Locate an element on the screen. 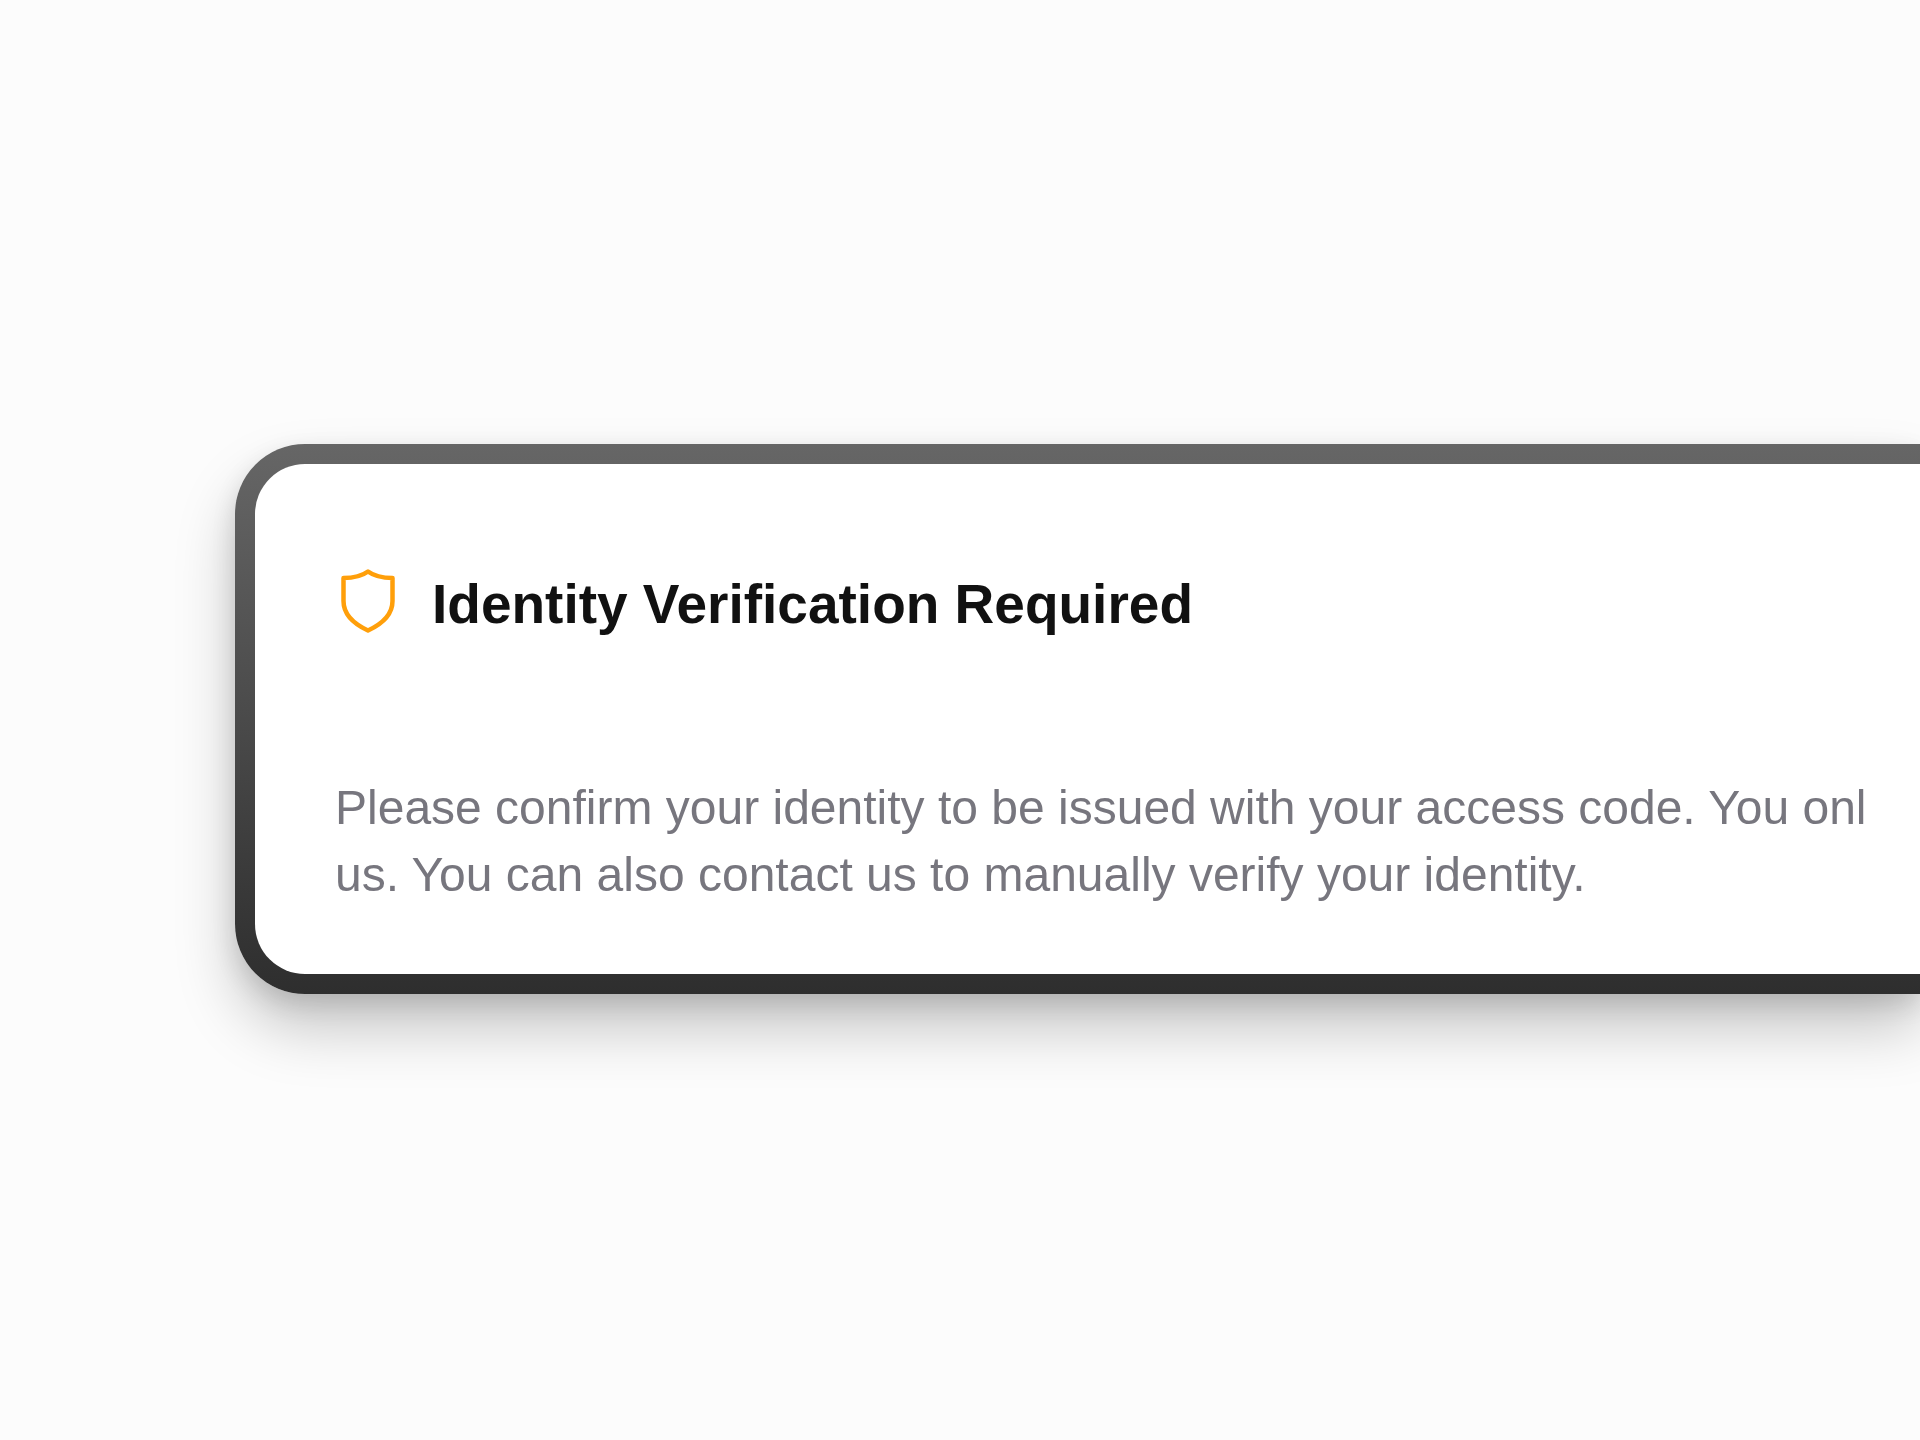 The height and width of the screenshot is (1440, 1920). shield-icon is located at coordinates (368, 601).